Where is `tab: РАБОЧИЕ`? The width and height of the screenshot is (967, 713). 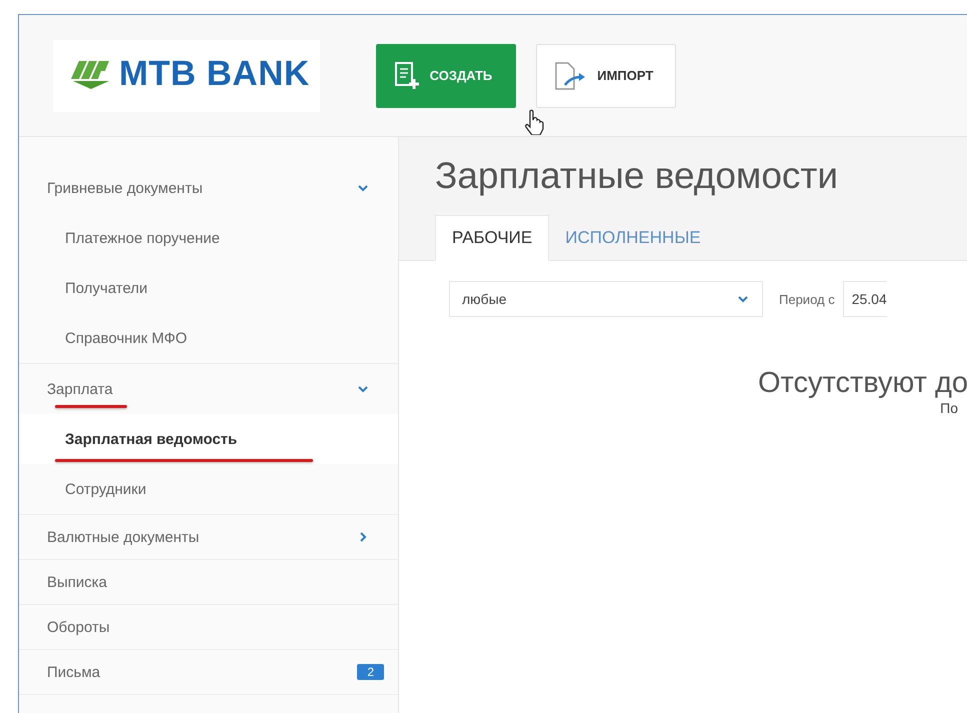
tab: РАБОЧИЕ is located at coordinates (492, 238).